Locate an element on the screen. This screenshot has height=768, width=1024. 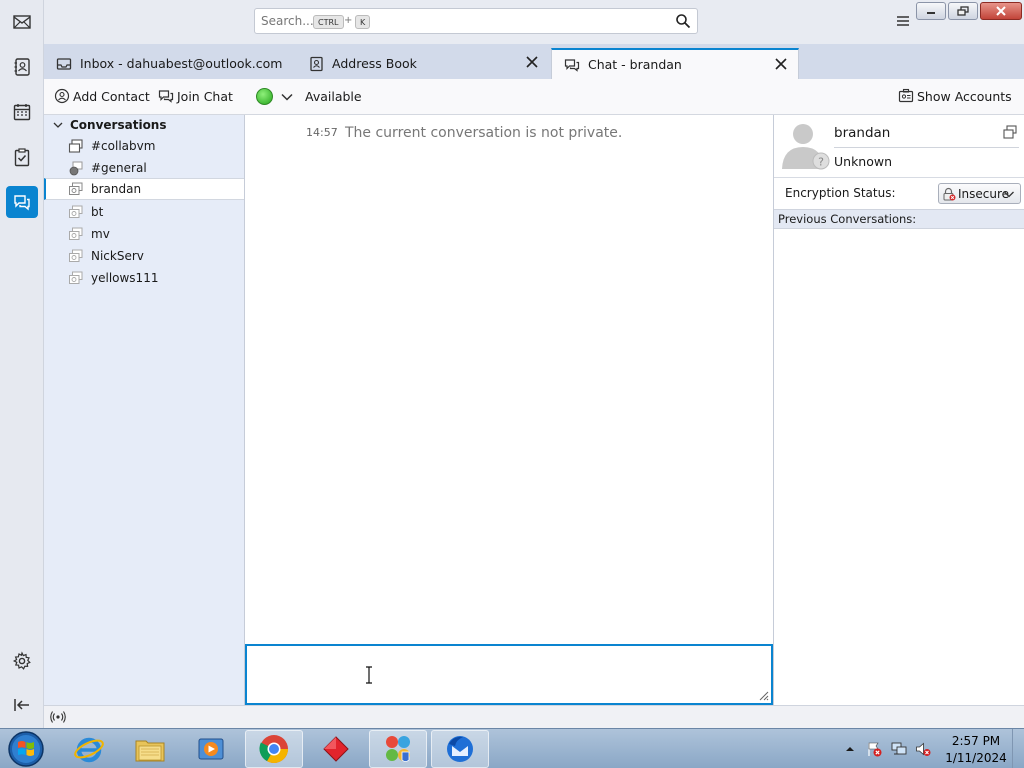
resize-grip-icon is located at coordinates (763, 695).